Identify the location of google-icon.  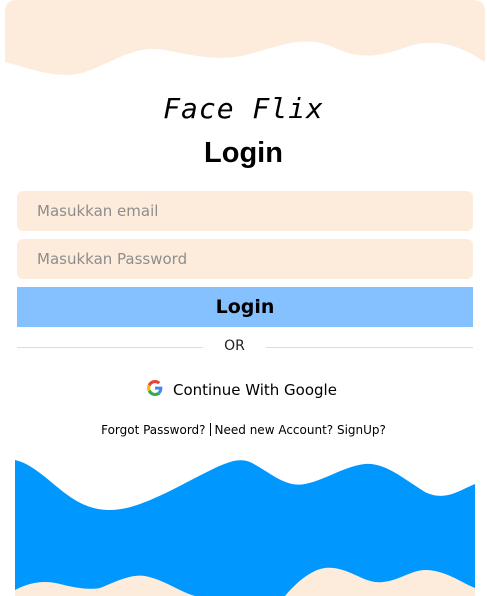
(155, 390).